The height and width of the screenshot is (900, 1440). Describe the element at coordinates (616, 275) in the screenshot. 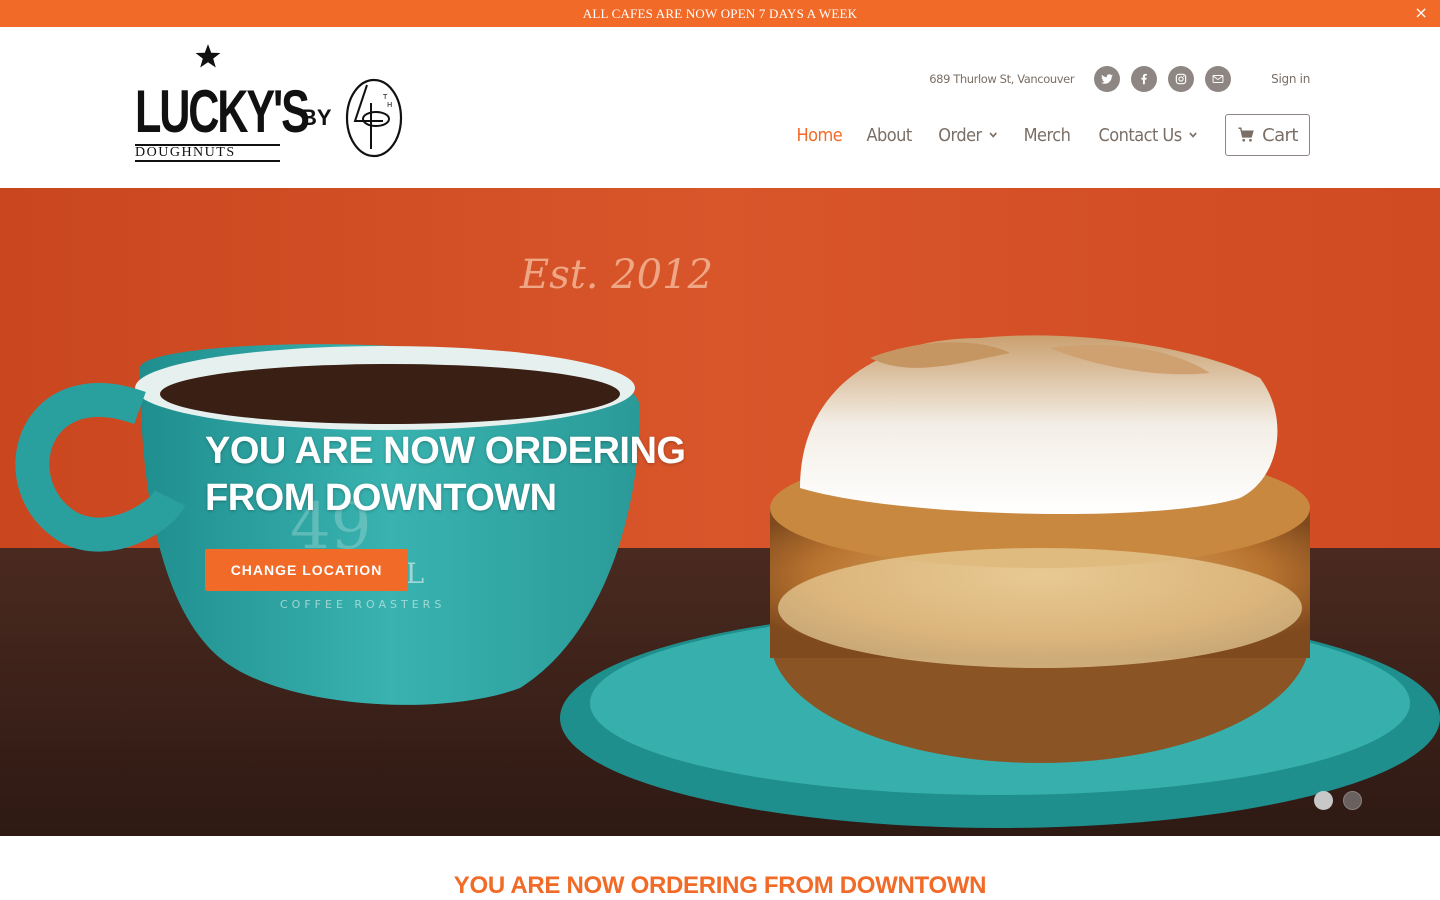

I see `svg-text: Est. 2012` at that location.